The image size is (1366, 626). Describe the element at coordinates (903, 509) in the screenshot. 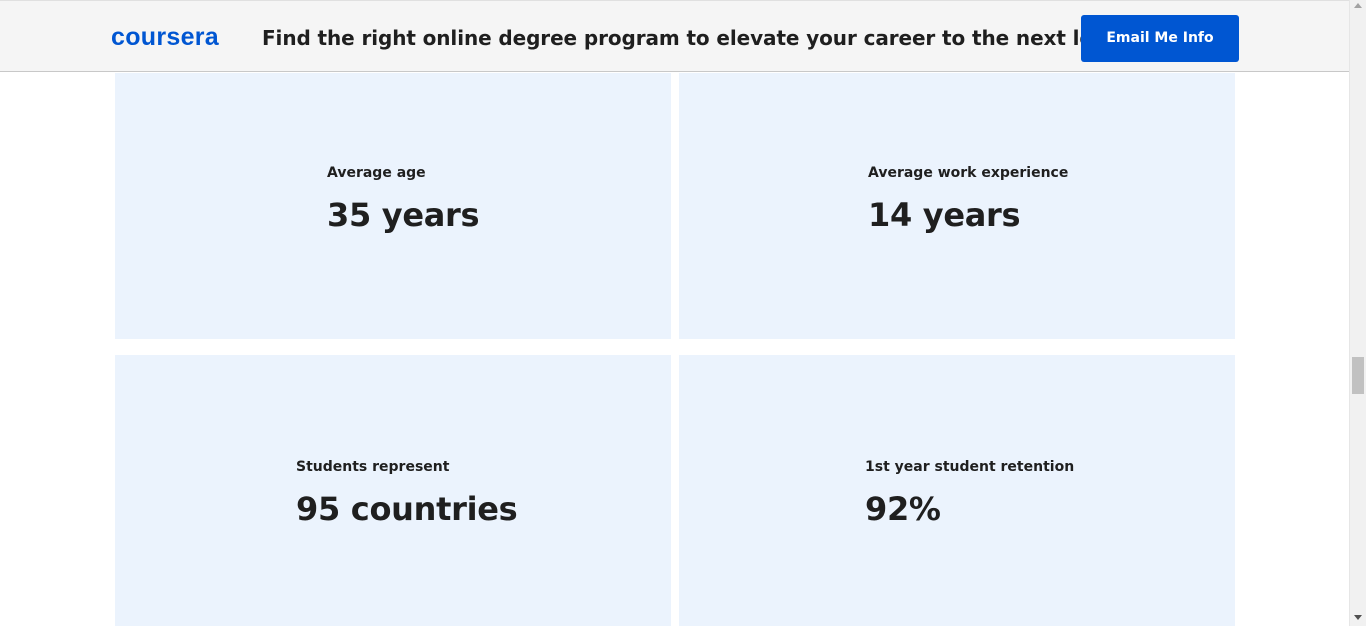

I see `stat-value: 92%` at that location.